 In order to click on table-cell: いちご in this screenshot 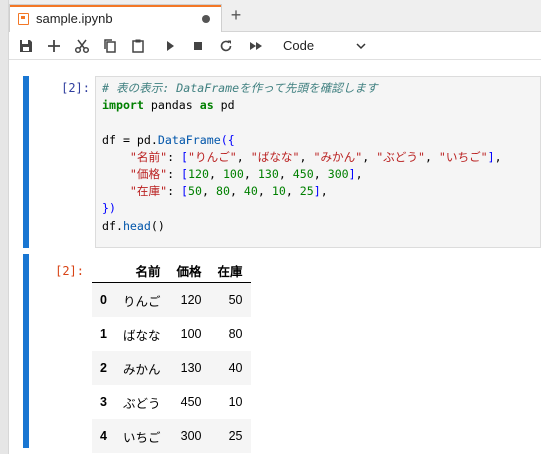, I will do `click(141, 437)`.